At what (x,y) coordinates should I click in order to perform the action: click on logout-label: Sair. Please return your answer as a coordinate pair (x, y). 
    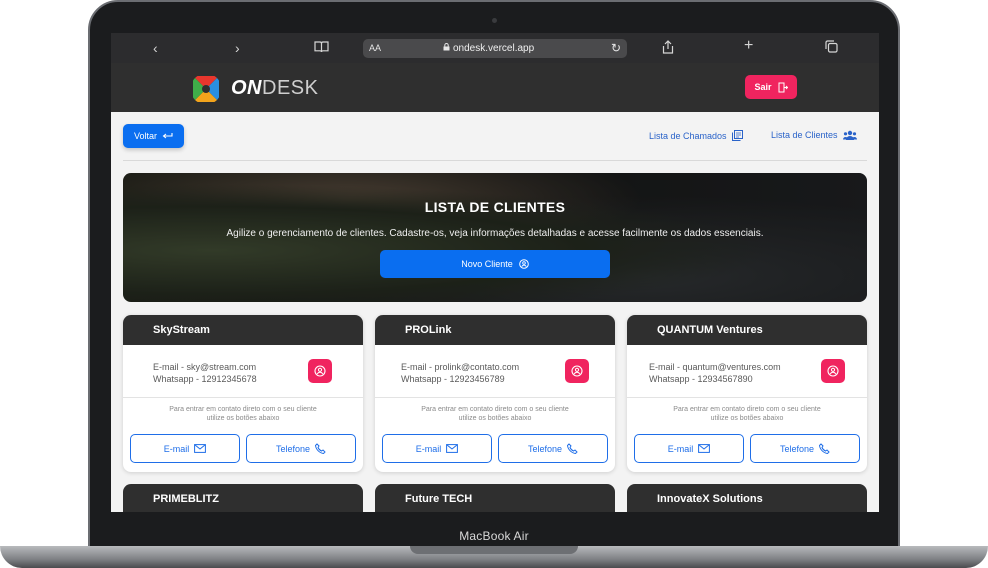
    Looking at the image, I should click on (763, 87).